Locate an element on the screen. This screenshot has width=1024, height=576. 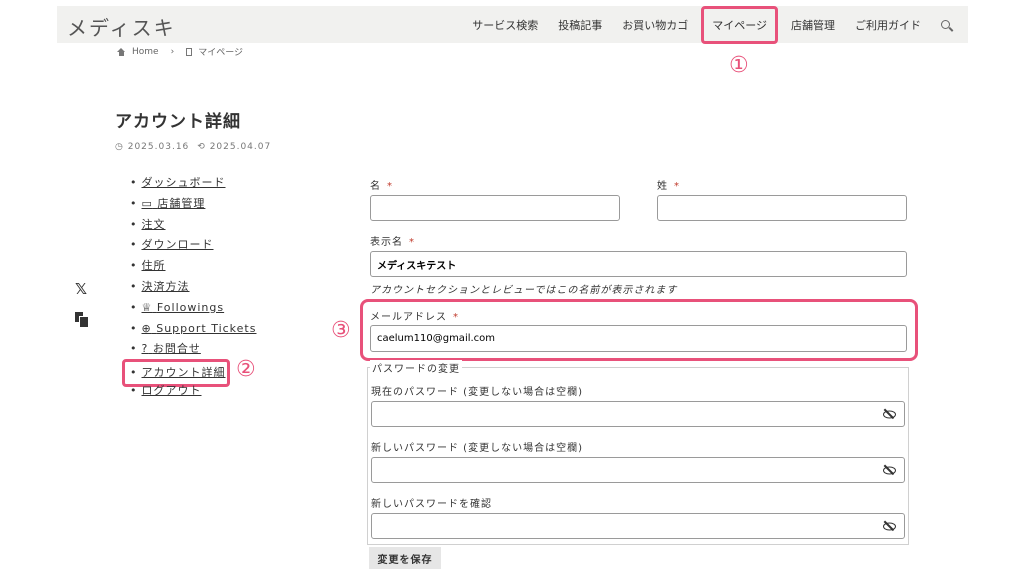
nav-posts: 投稿記事 is located at coordinates (580, 25).